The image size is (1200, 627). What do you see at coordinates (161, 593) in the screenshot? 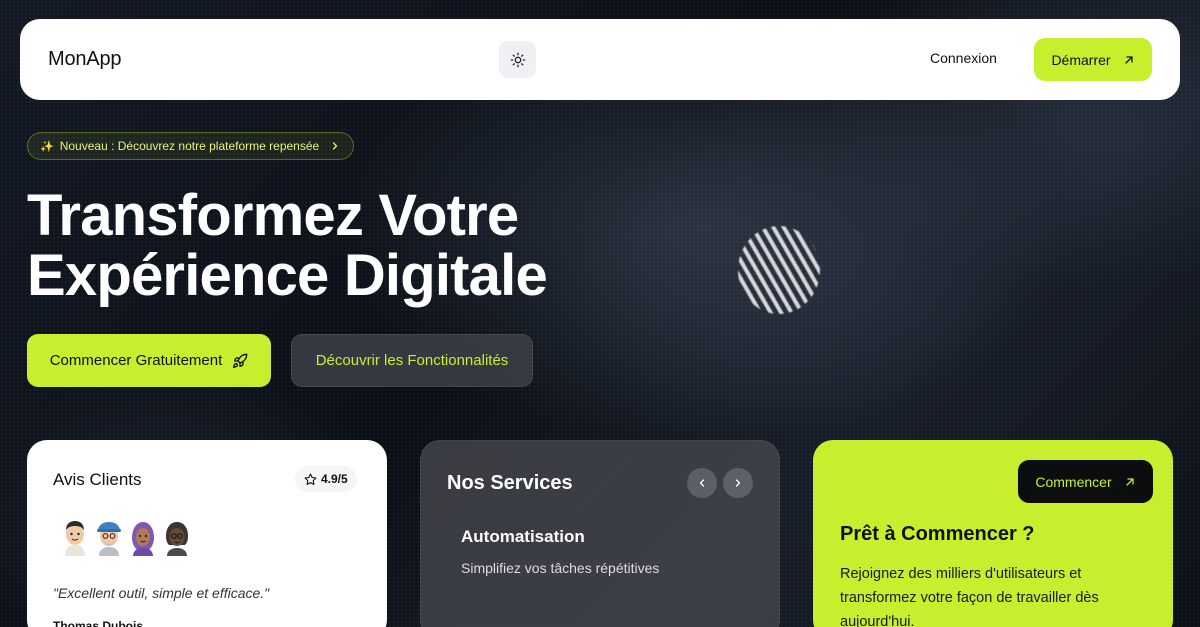
I see `review-quote: "Excellent outil, simple et efficace."` at bounding box center [161, 593].